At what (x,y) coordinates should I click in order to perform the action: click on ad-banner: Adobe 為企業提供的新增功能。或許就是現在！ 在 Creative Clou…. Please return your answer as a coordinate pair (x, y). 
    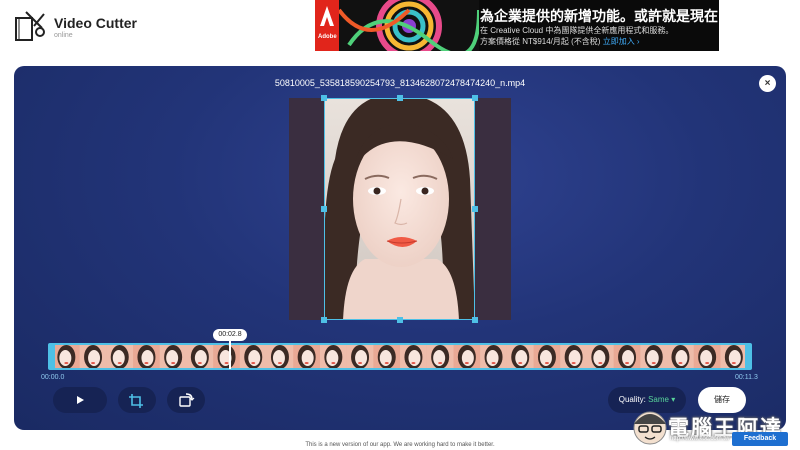
    Looking at the image, I should click on (517, 25).